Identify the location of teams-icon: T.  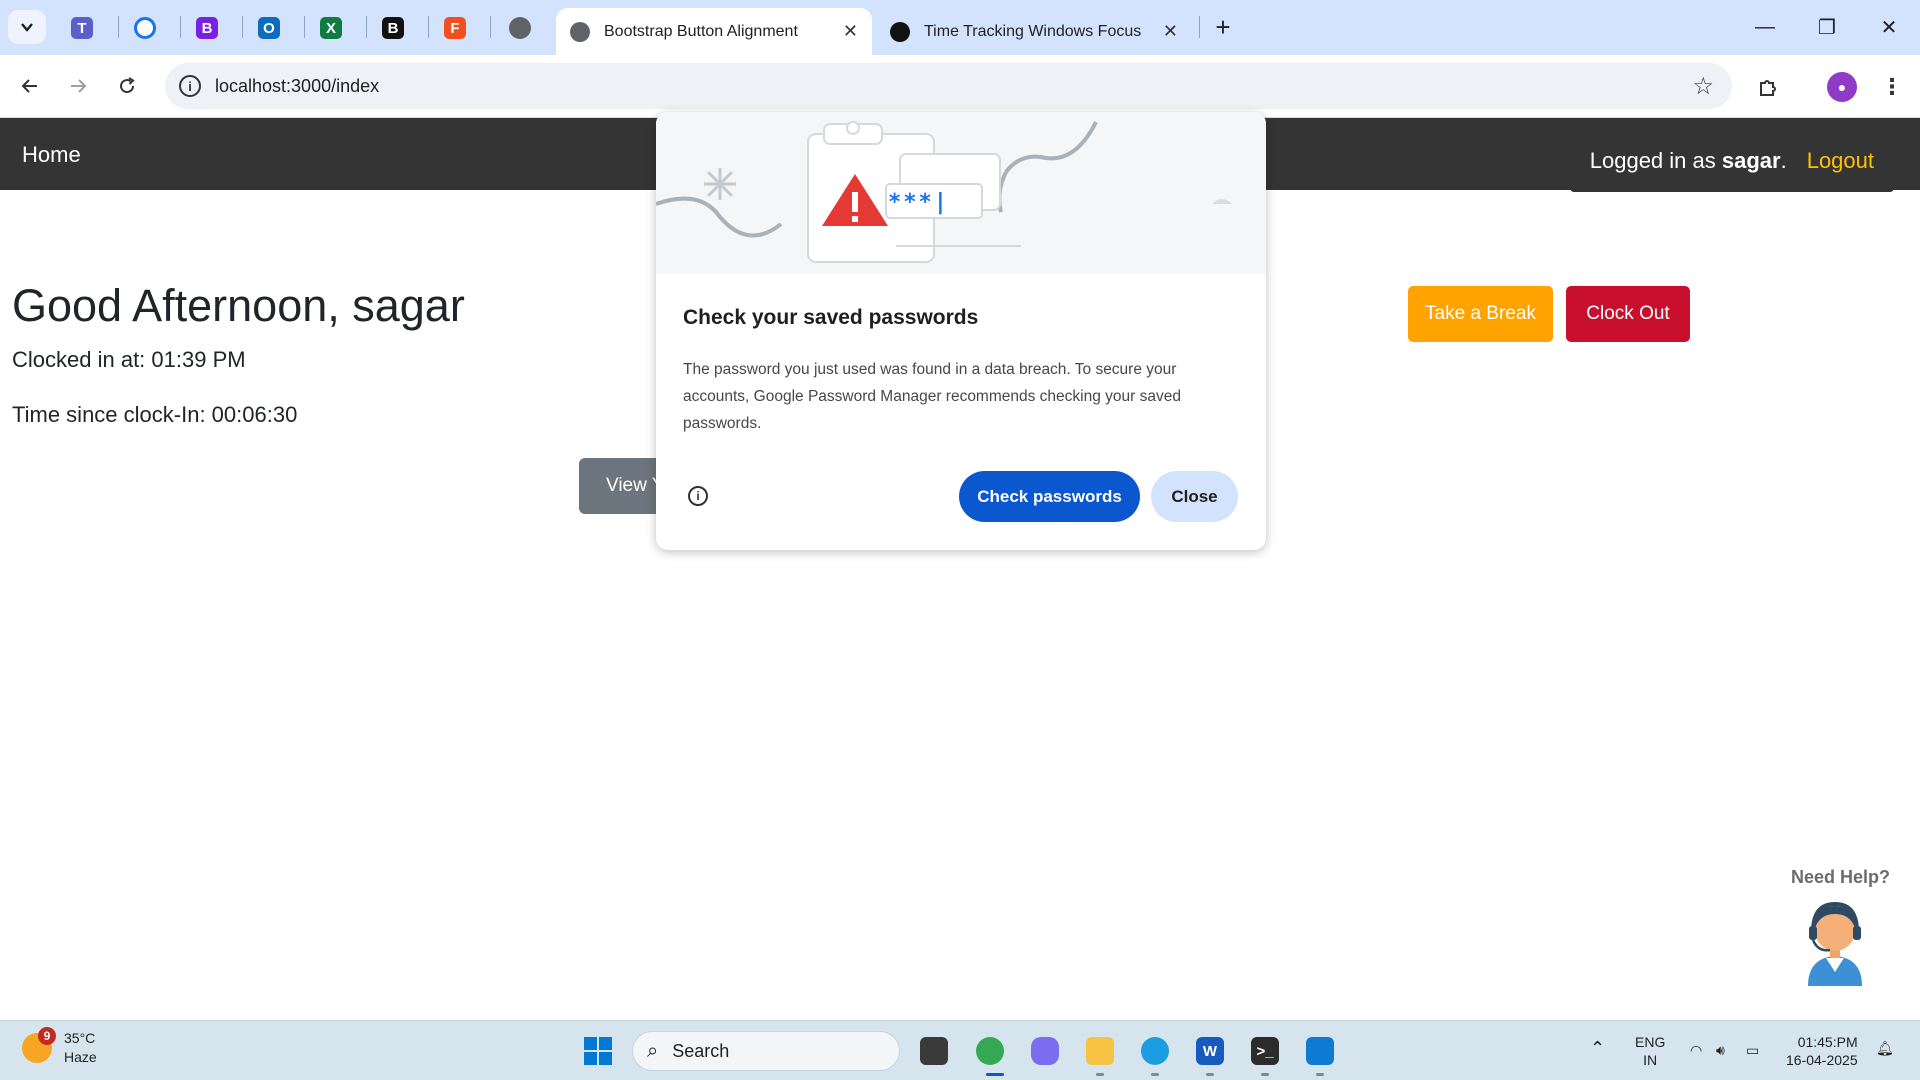
(82, 28).